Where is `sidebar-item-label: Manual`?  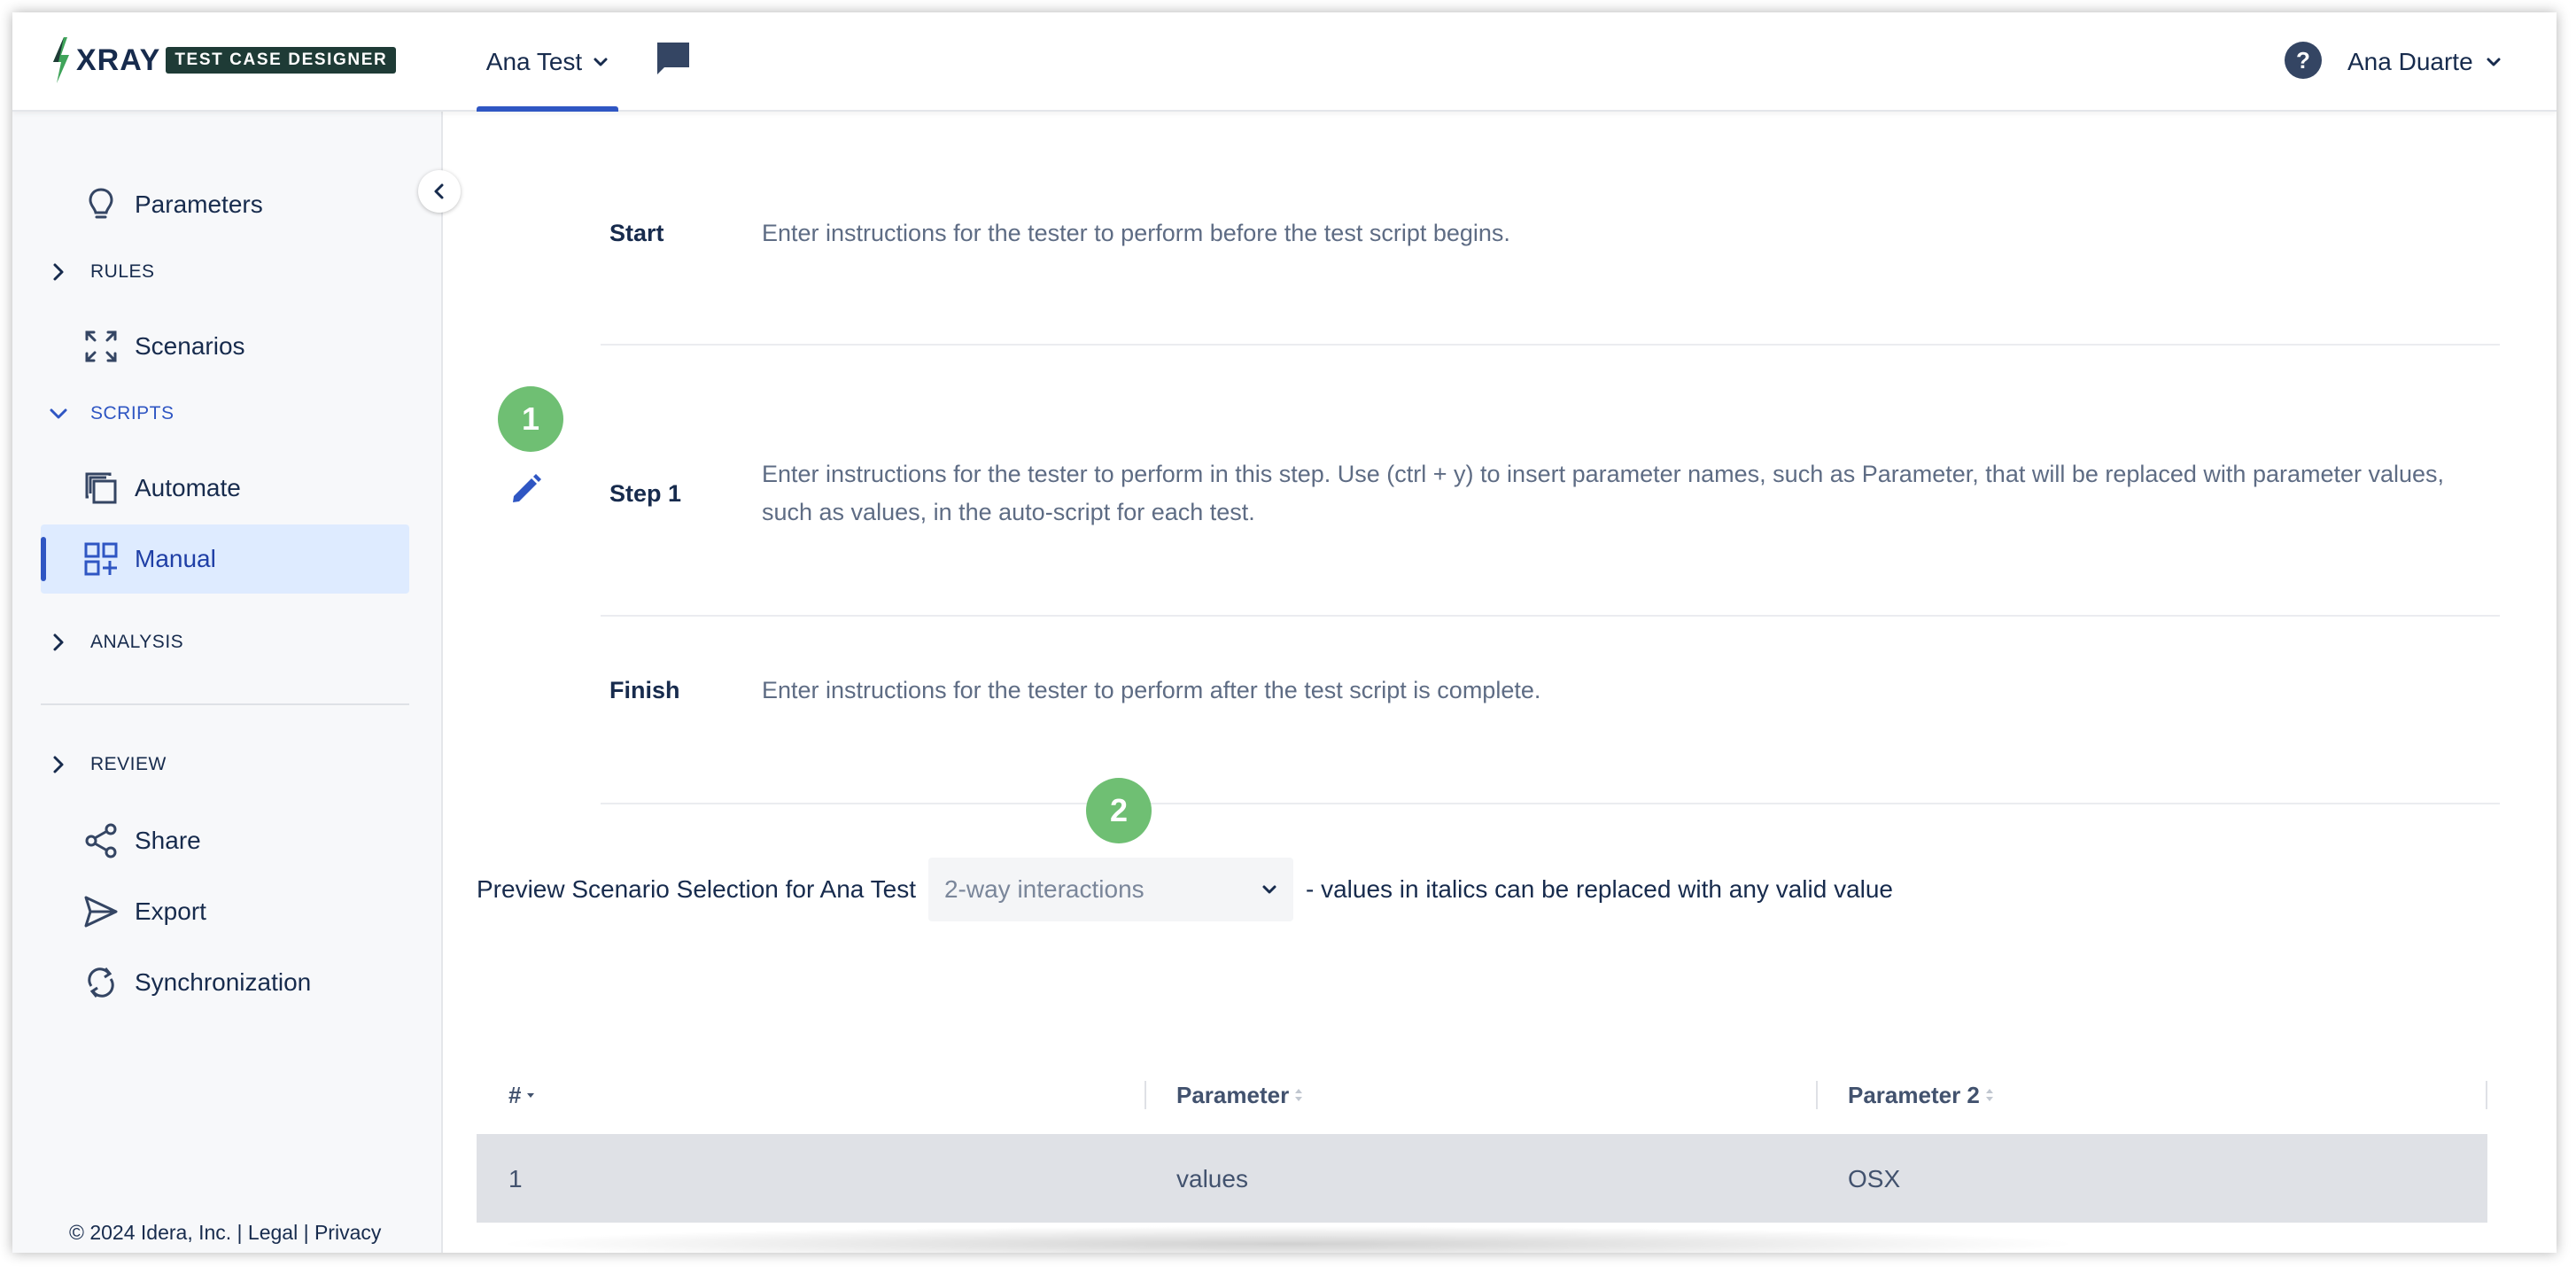
sidebar-item-label: Manual is located at coordinates (175, 558).